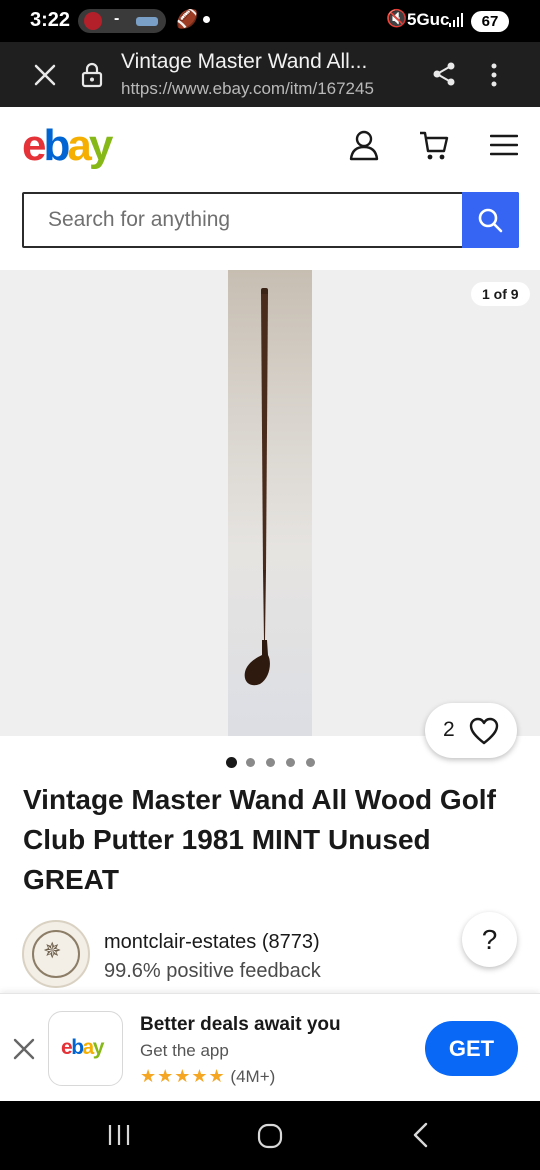 This screenshot has height=1170, width=540. I want to click on search-icon, so click(490, 220).